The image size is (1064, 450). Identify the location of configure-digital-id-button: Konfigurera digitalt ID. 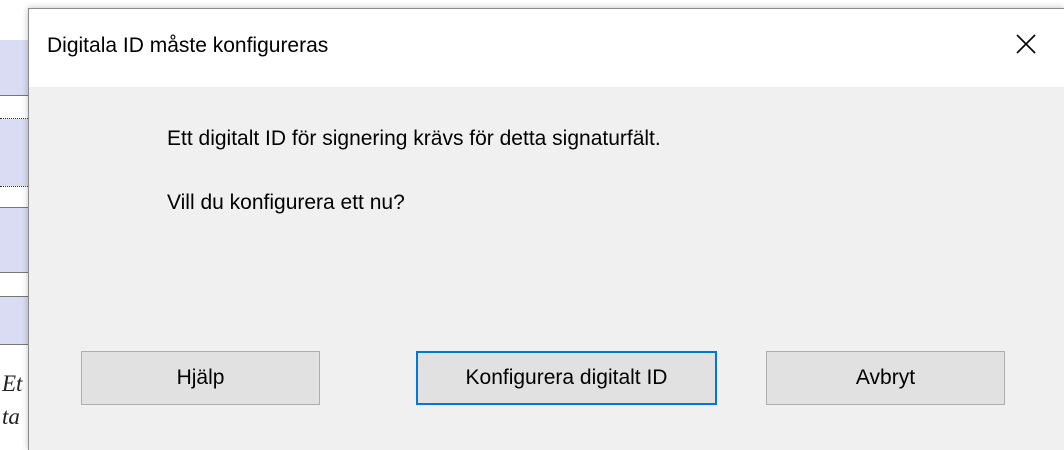
(566, 378).